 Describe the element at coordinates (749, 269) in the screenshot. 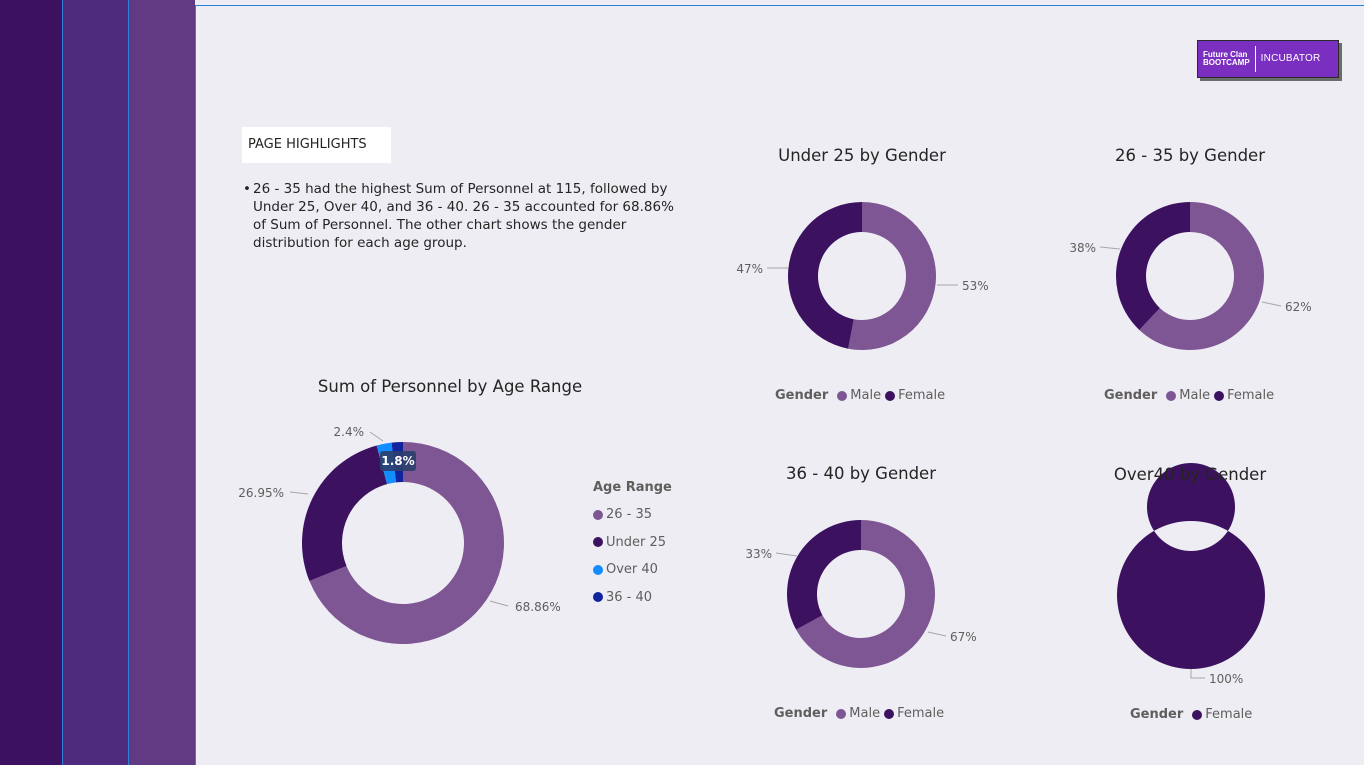

I see `data-label: 47%` at that location.